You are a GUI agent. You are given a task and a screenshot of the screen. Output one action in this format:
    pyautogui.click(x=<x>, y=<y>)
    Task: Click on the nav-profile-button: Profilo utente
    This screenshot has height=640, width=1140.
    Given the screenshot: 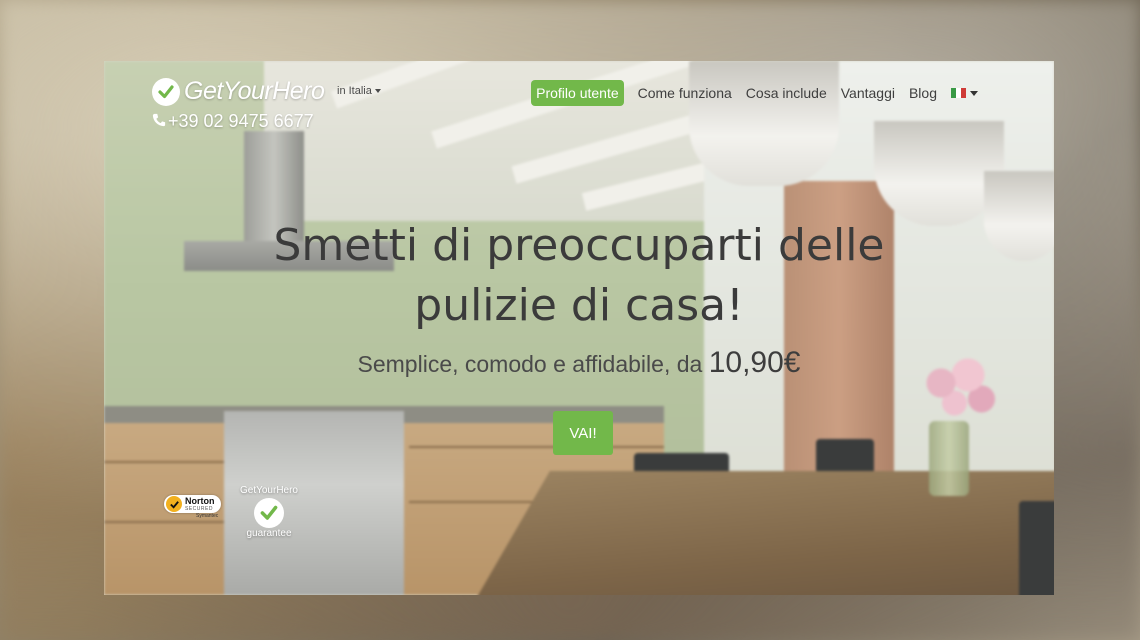 What is the action you would take?
    pyautogui.click(x=577, y=93)
    